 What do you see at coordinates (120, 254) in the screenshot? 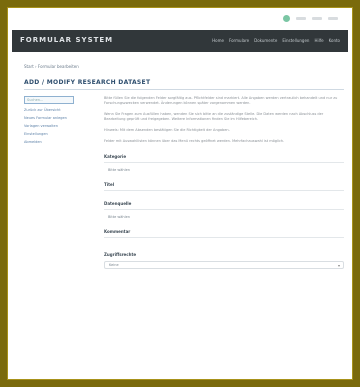
I see `field-label: Zugriffsrechte` at bounding box center [120, 254].